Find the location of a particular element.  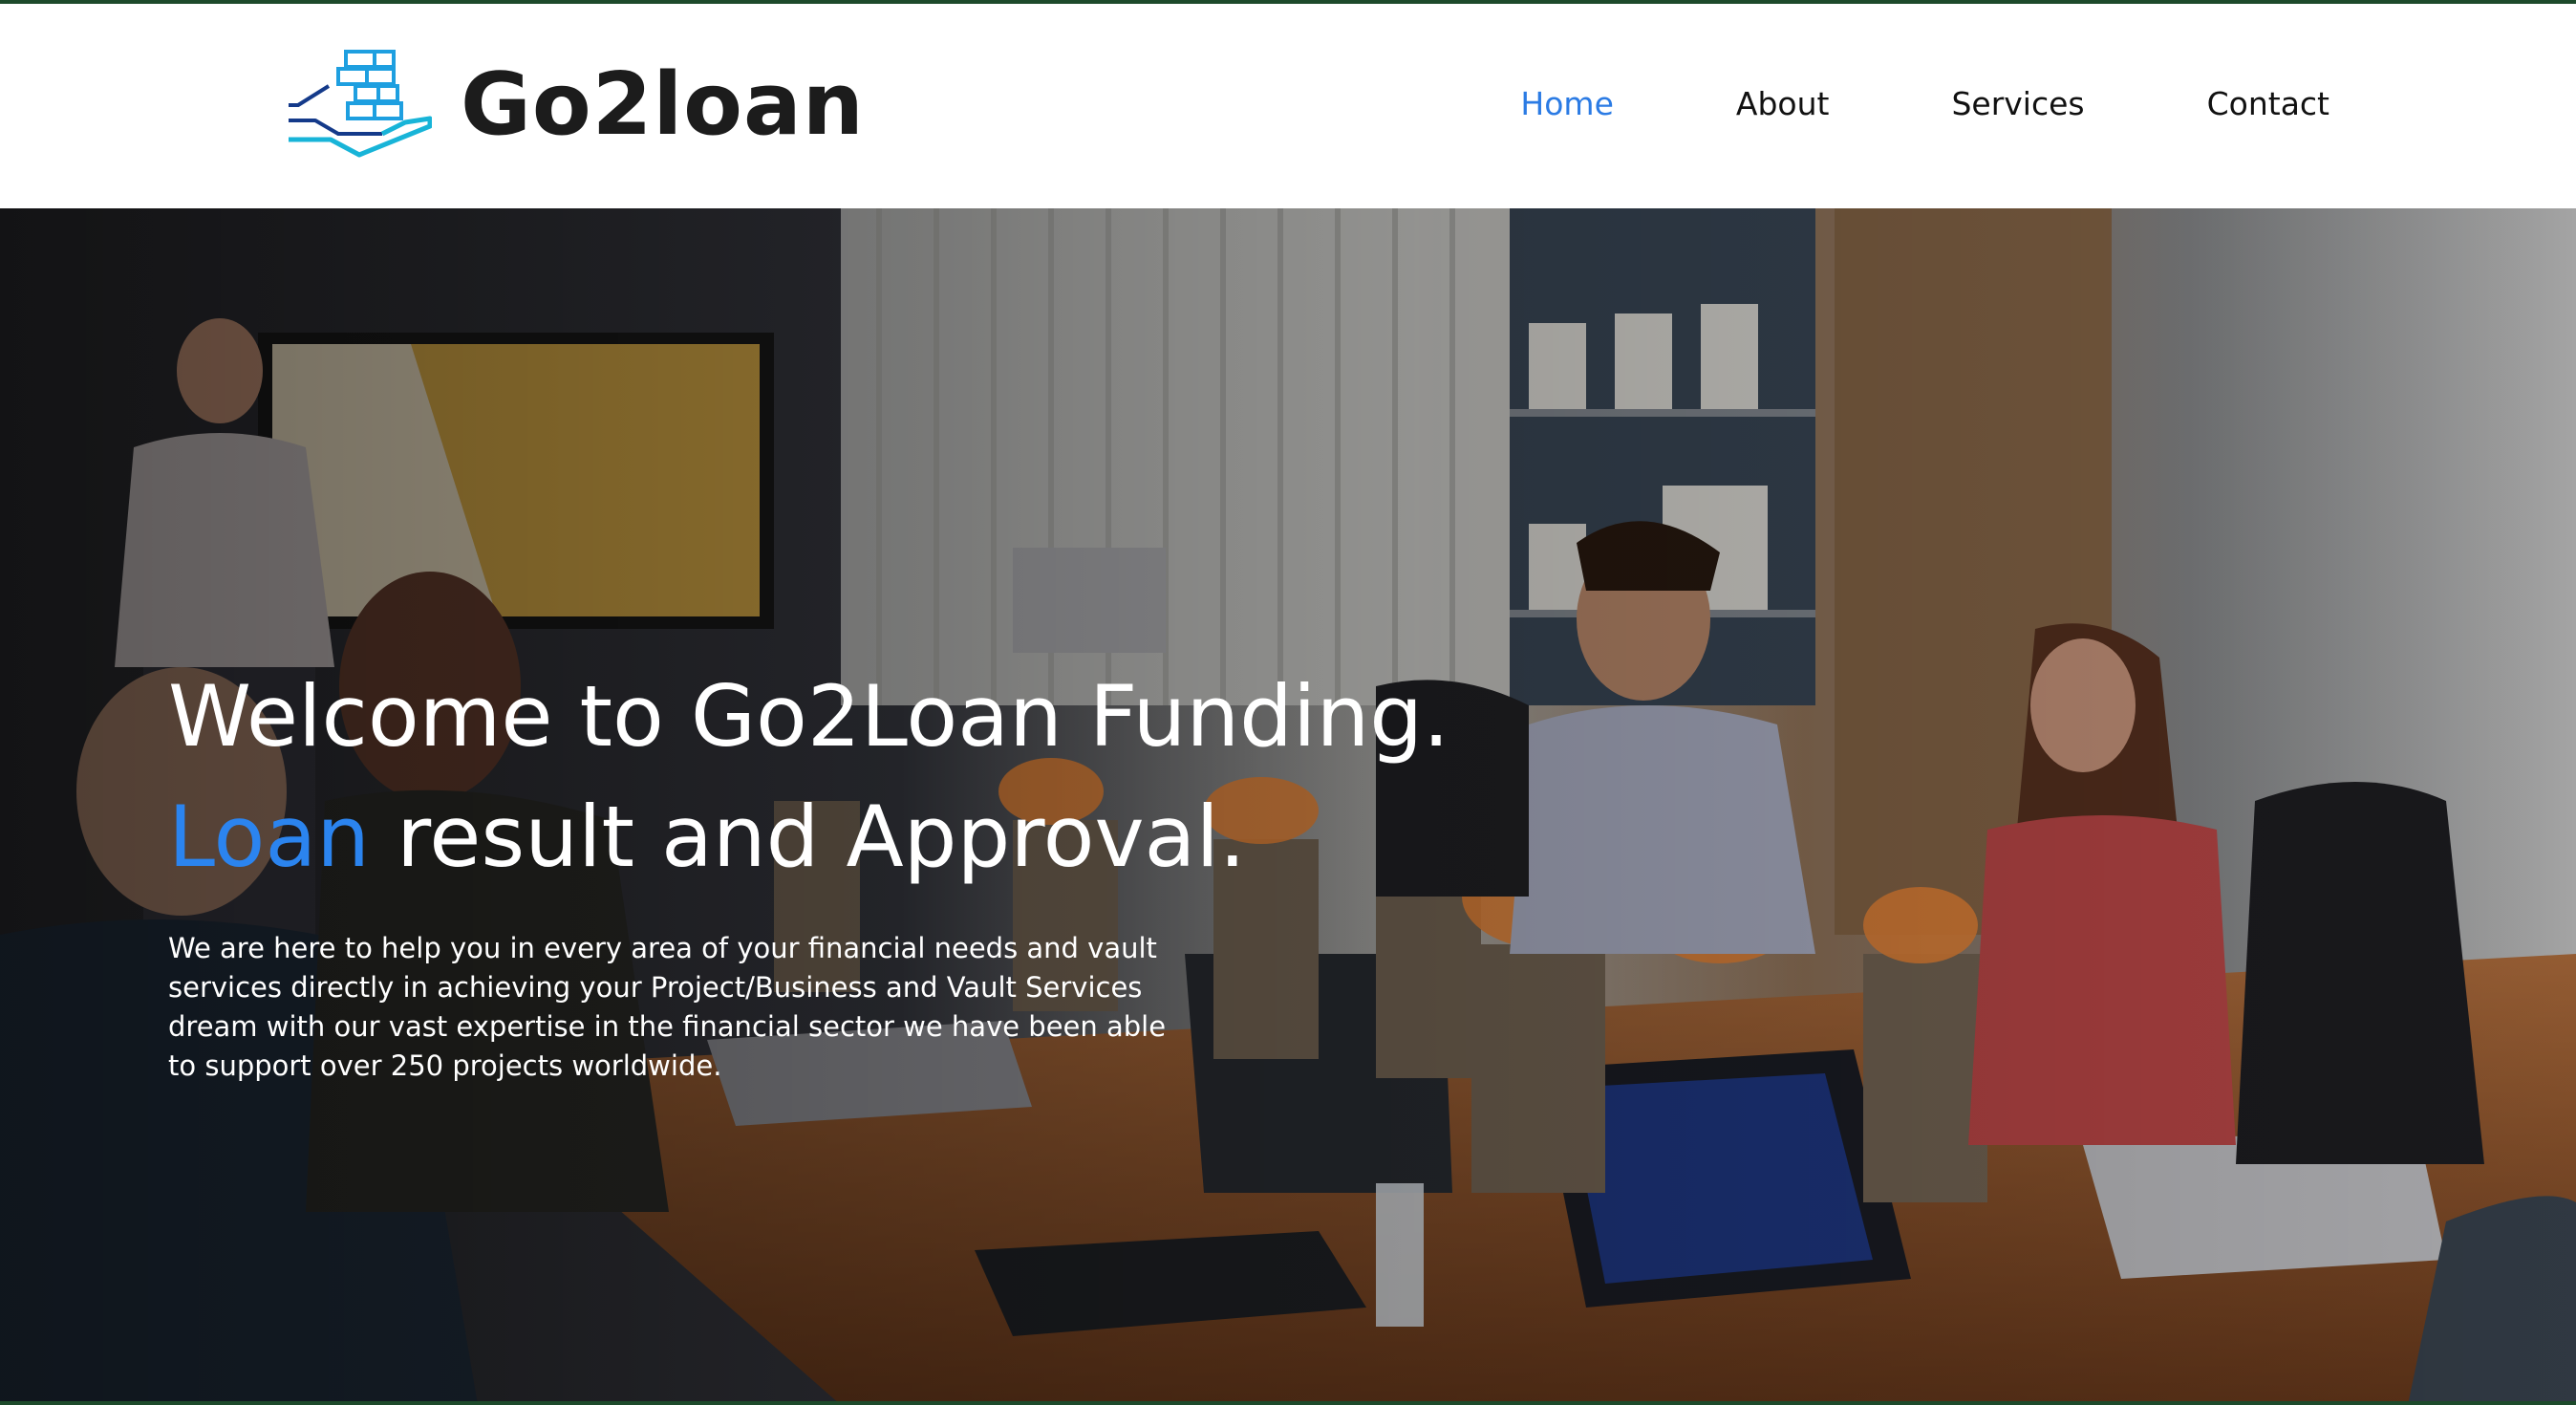

hero-headline-line2: Loan result and Approval. is located at coordinates (884, 837).